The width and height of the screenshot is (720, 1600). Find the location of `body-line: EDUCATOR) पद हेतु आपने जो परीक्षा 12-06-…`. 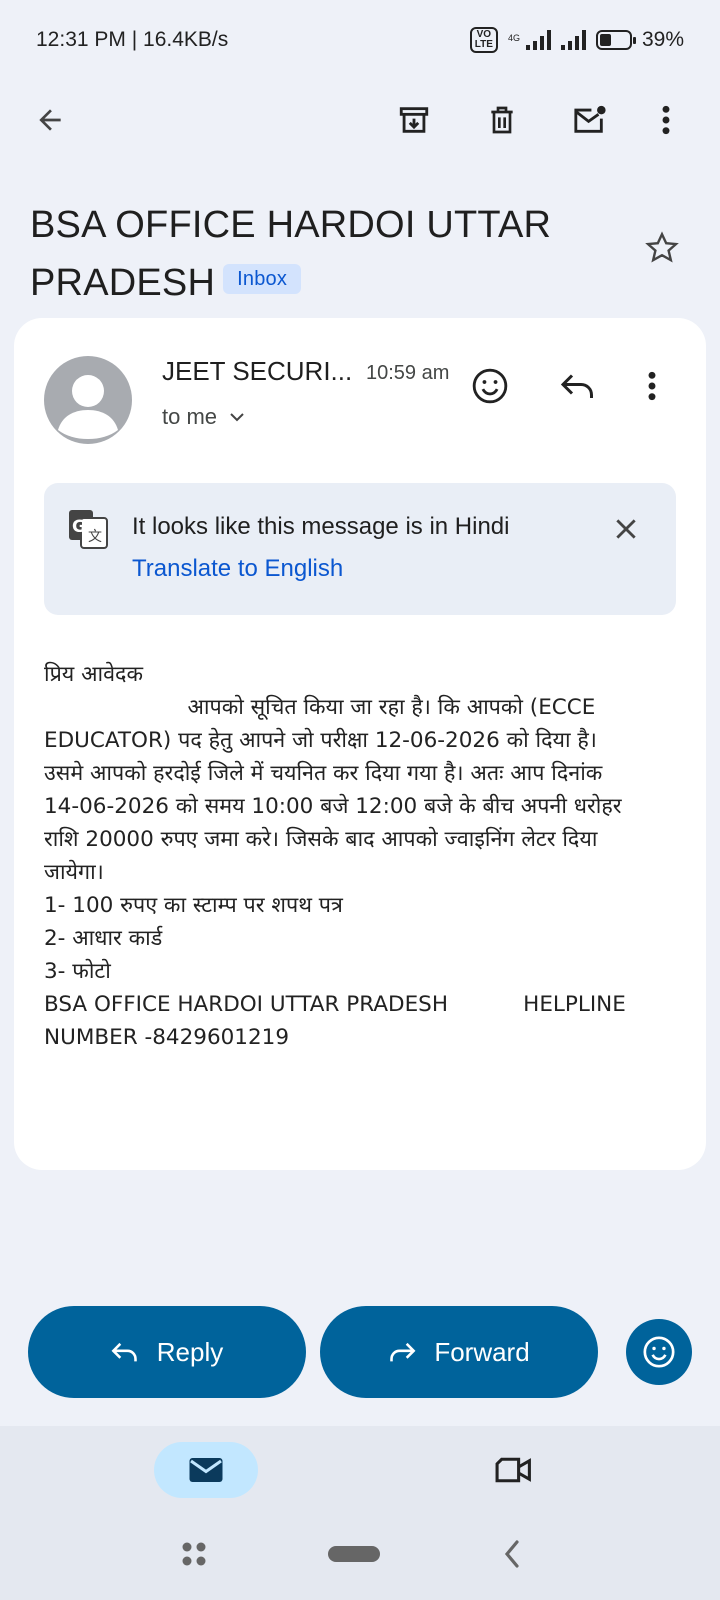

body-line: EDUCATOR) पद हेतु आपने जो परीक्षा 12-06-… is located at coordinates (320, 740).